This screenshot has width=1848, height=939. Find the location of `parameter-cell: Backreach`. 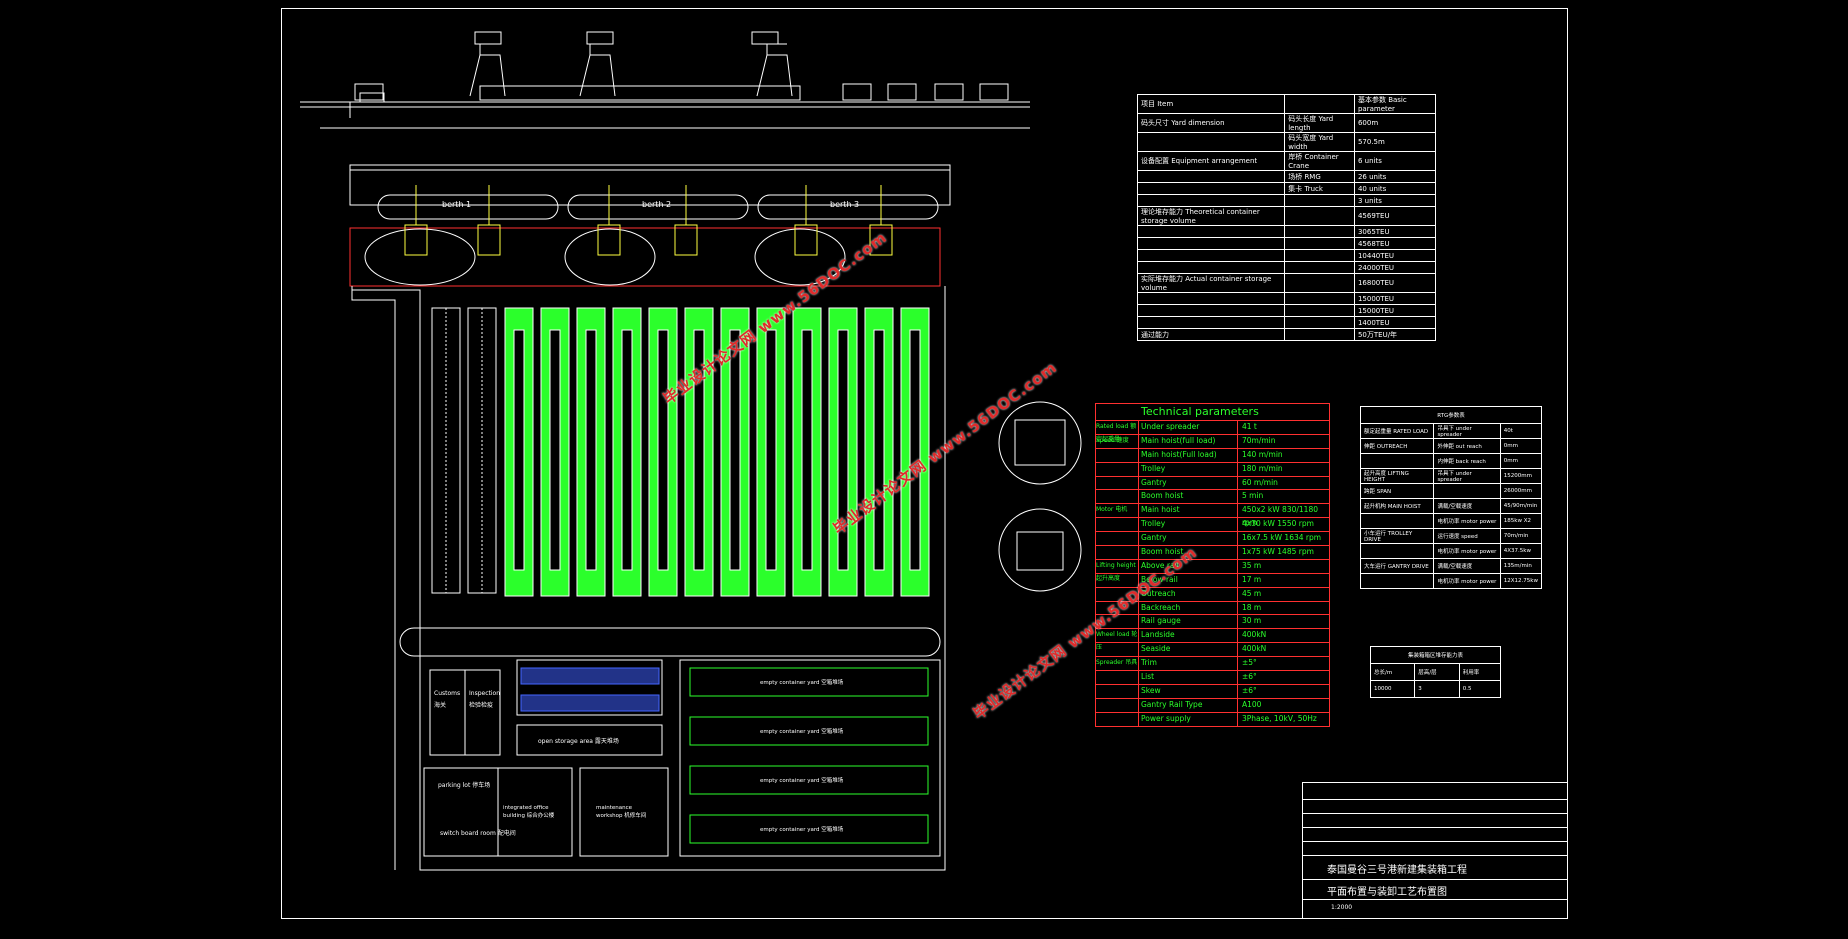

parameter-cell: Backreach is located at coordinates (1188, 608).